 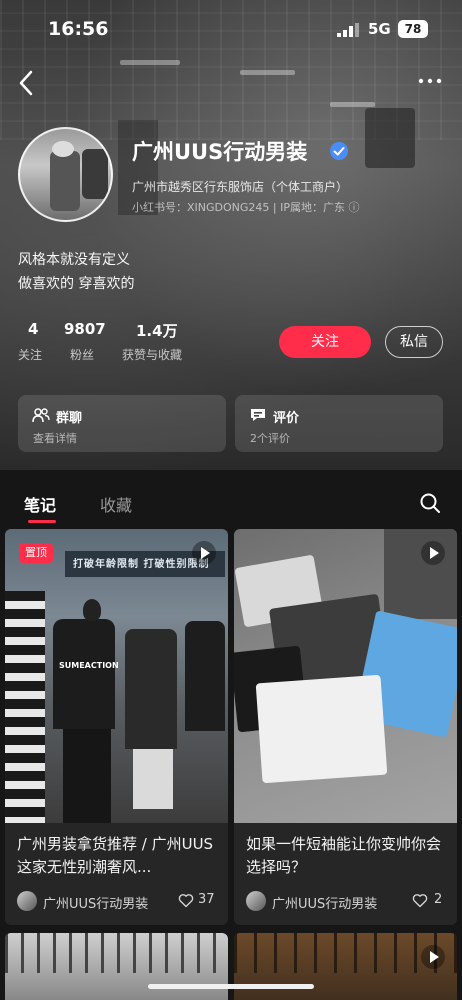 I want to click on stat-followers: 9807, so click(x=85, y=329).